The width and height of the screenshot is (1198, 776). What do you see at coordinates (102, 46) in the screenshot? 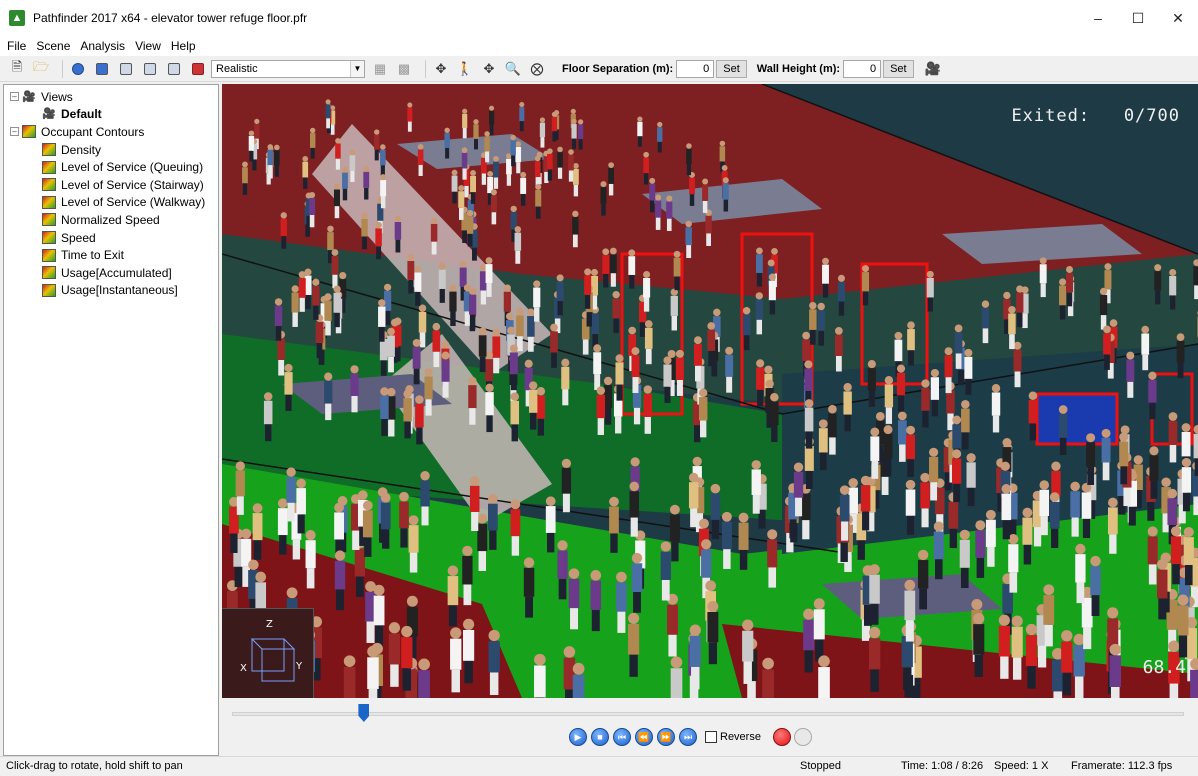
I see `menu-analysis: Analysis` at bounding box center [102, 46].